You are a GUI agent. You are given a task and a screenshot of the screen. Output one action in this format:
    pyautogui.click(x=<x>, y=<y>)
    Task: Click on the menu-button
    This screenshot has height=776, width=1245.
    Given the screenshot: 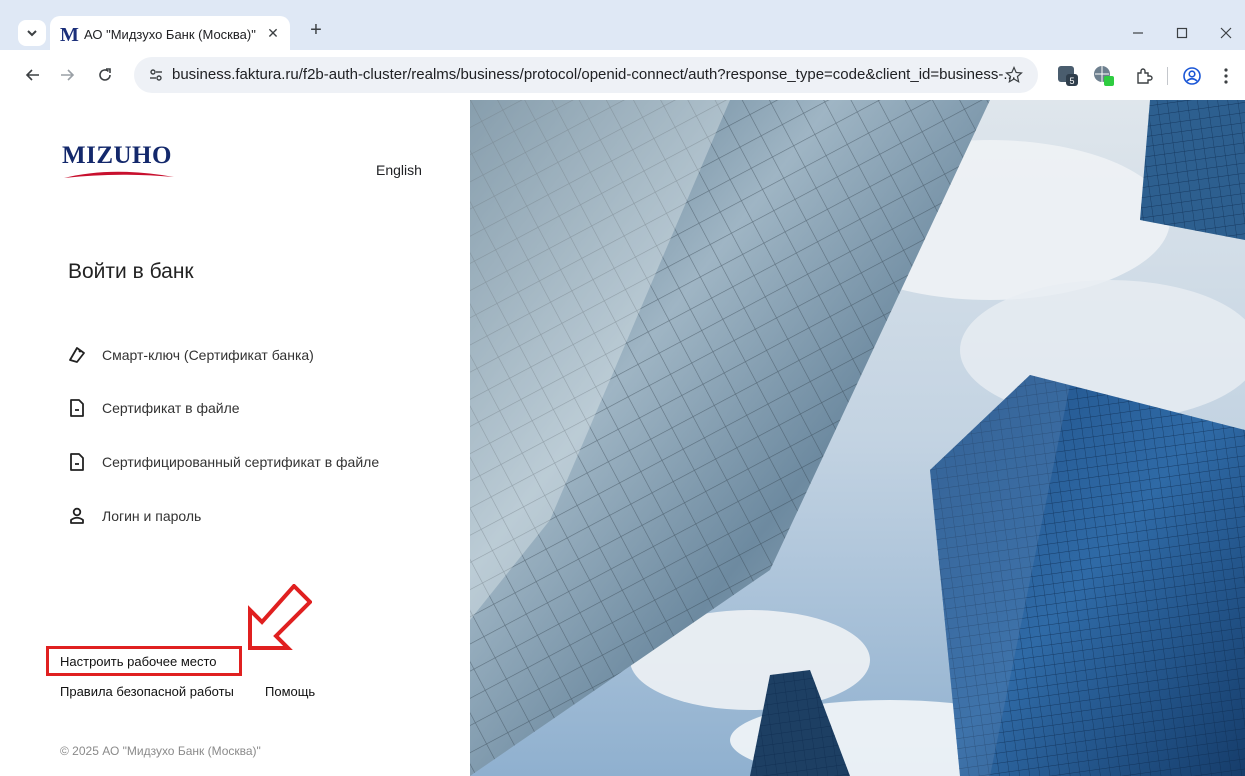 What is the action you would take?
    pyautogui.click(x=1226, y=76)
    